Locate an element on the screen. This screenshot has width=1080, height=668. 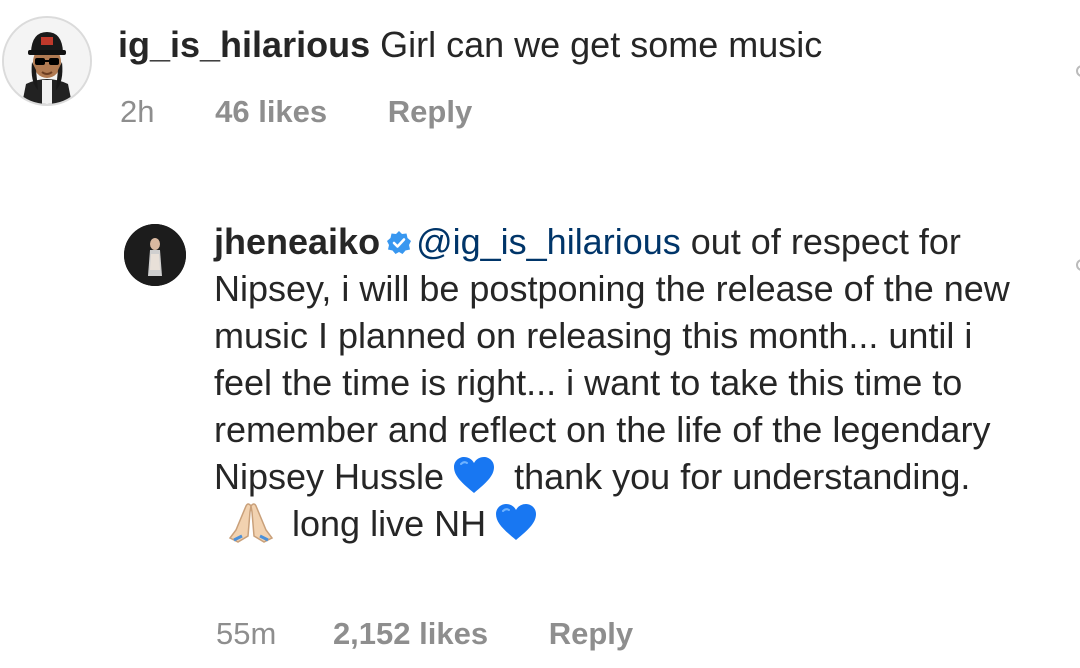
bitmoji-avatar-icon is located at coordinates (47, 61).